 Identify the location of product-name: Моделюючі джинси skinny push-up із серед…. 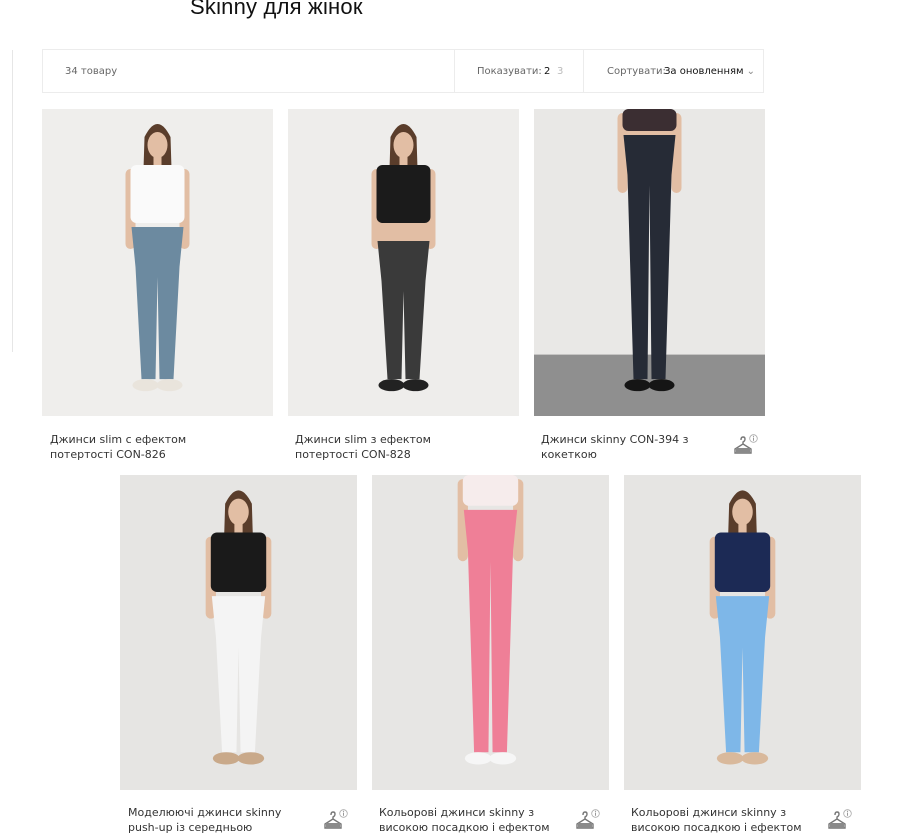
(213, 820).